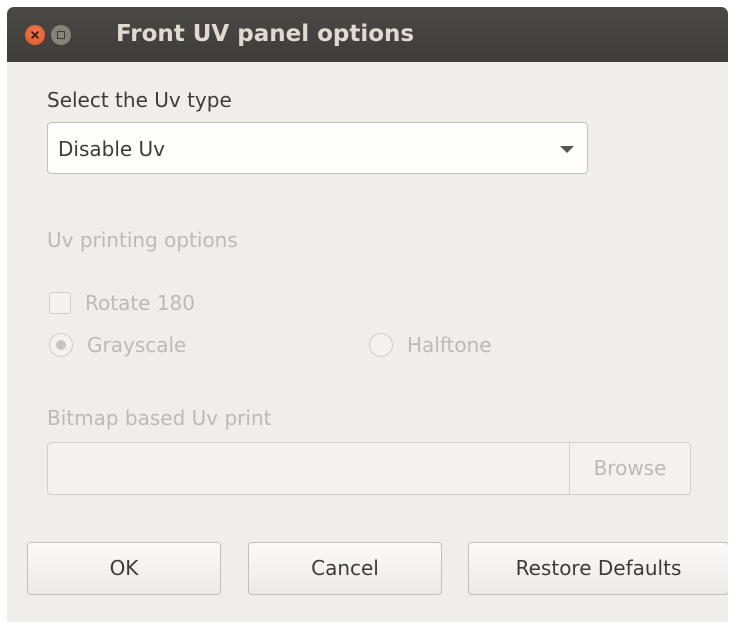 Image resolution: width=737 pixels, height=622 pixels. I want to click on chevron-down-icon, so click(567, 149).